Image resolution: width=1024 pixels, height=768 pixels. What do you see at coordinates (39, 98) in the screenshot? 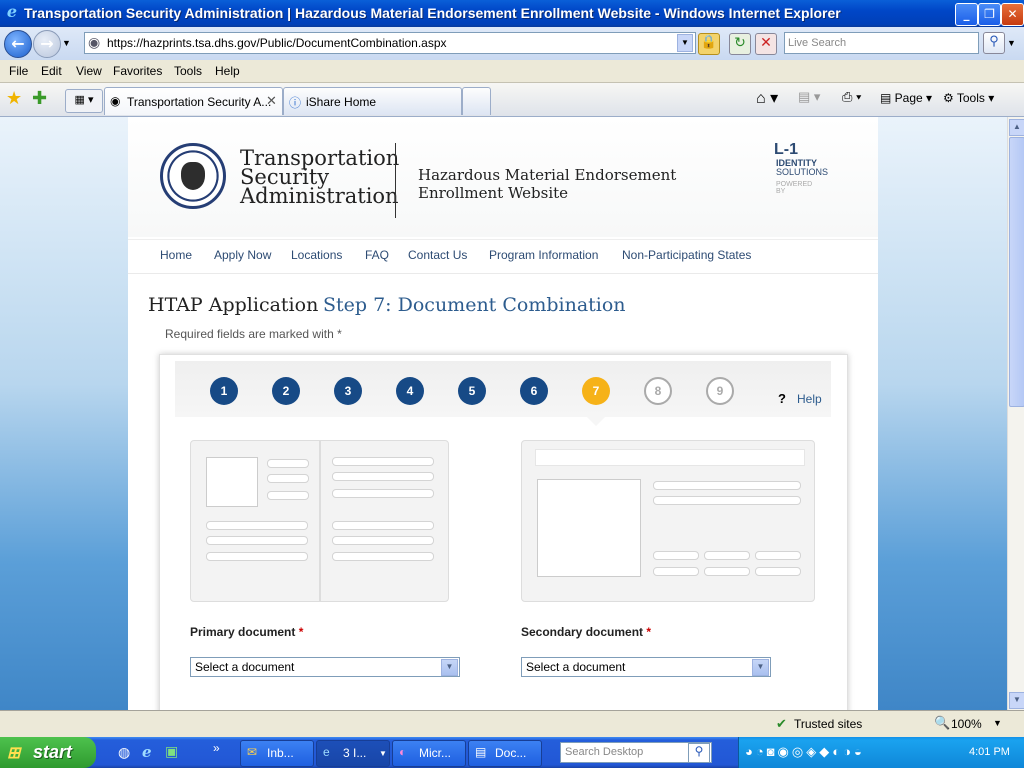
I see `add-favorites-icon: ✚` at bounding box center [39, 98].